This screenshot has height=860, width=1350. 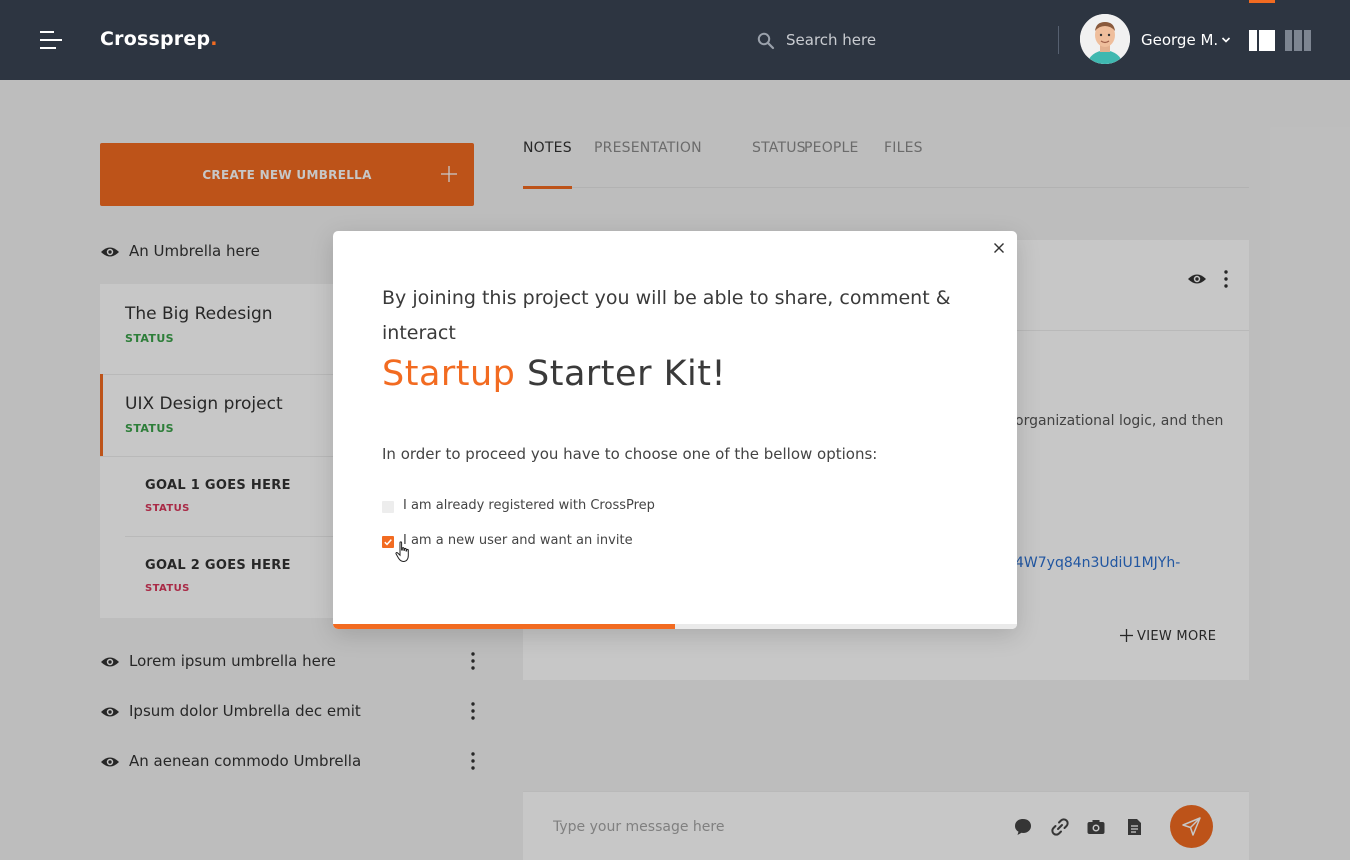 I want to click on close-icon, so click(x=999, y=248).